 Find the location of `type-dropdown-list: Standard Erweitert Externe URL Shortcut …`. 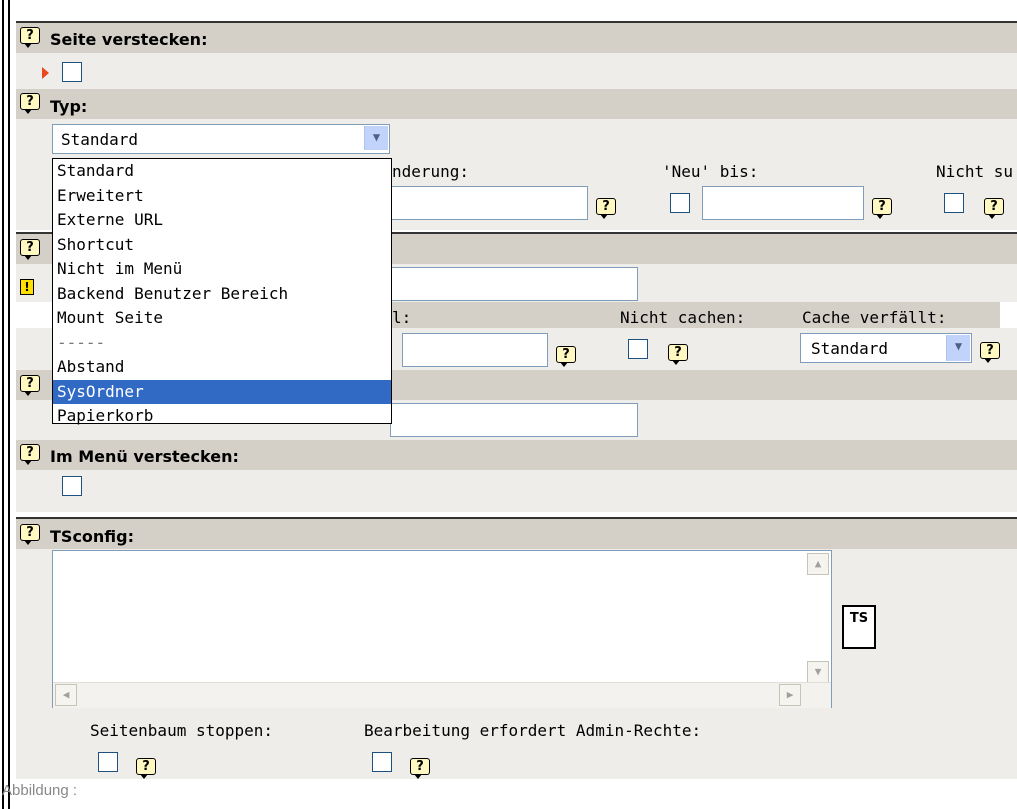

type-dropdown-list: Standard Erweitert Externe URL Shortcut … is located at coordinates (222, 291).